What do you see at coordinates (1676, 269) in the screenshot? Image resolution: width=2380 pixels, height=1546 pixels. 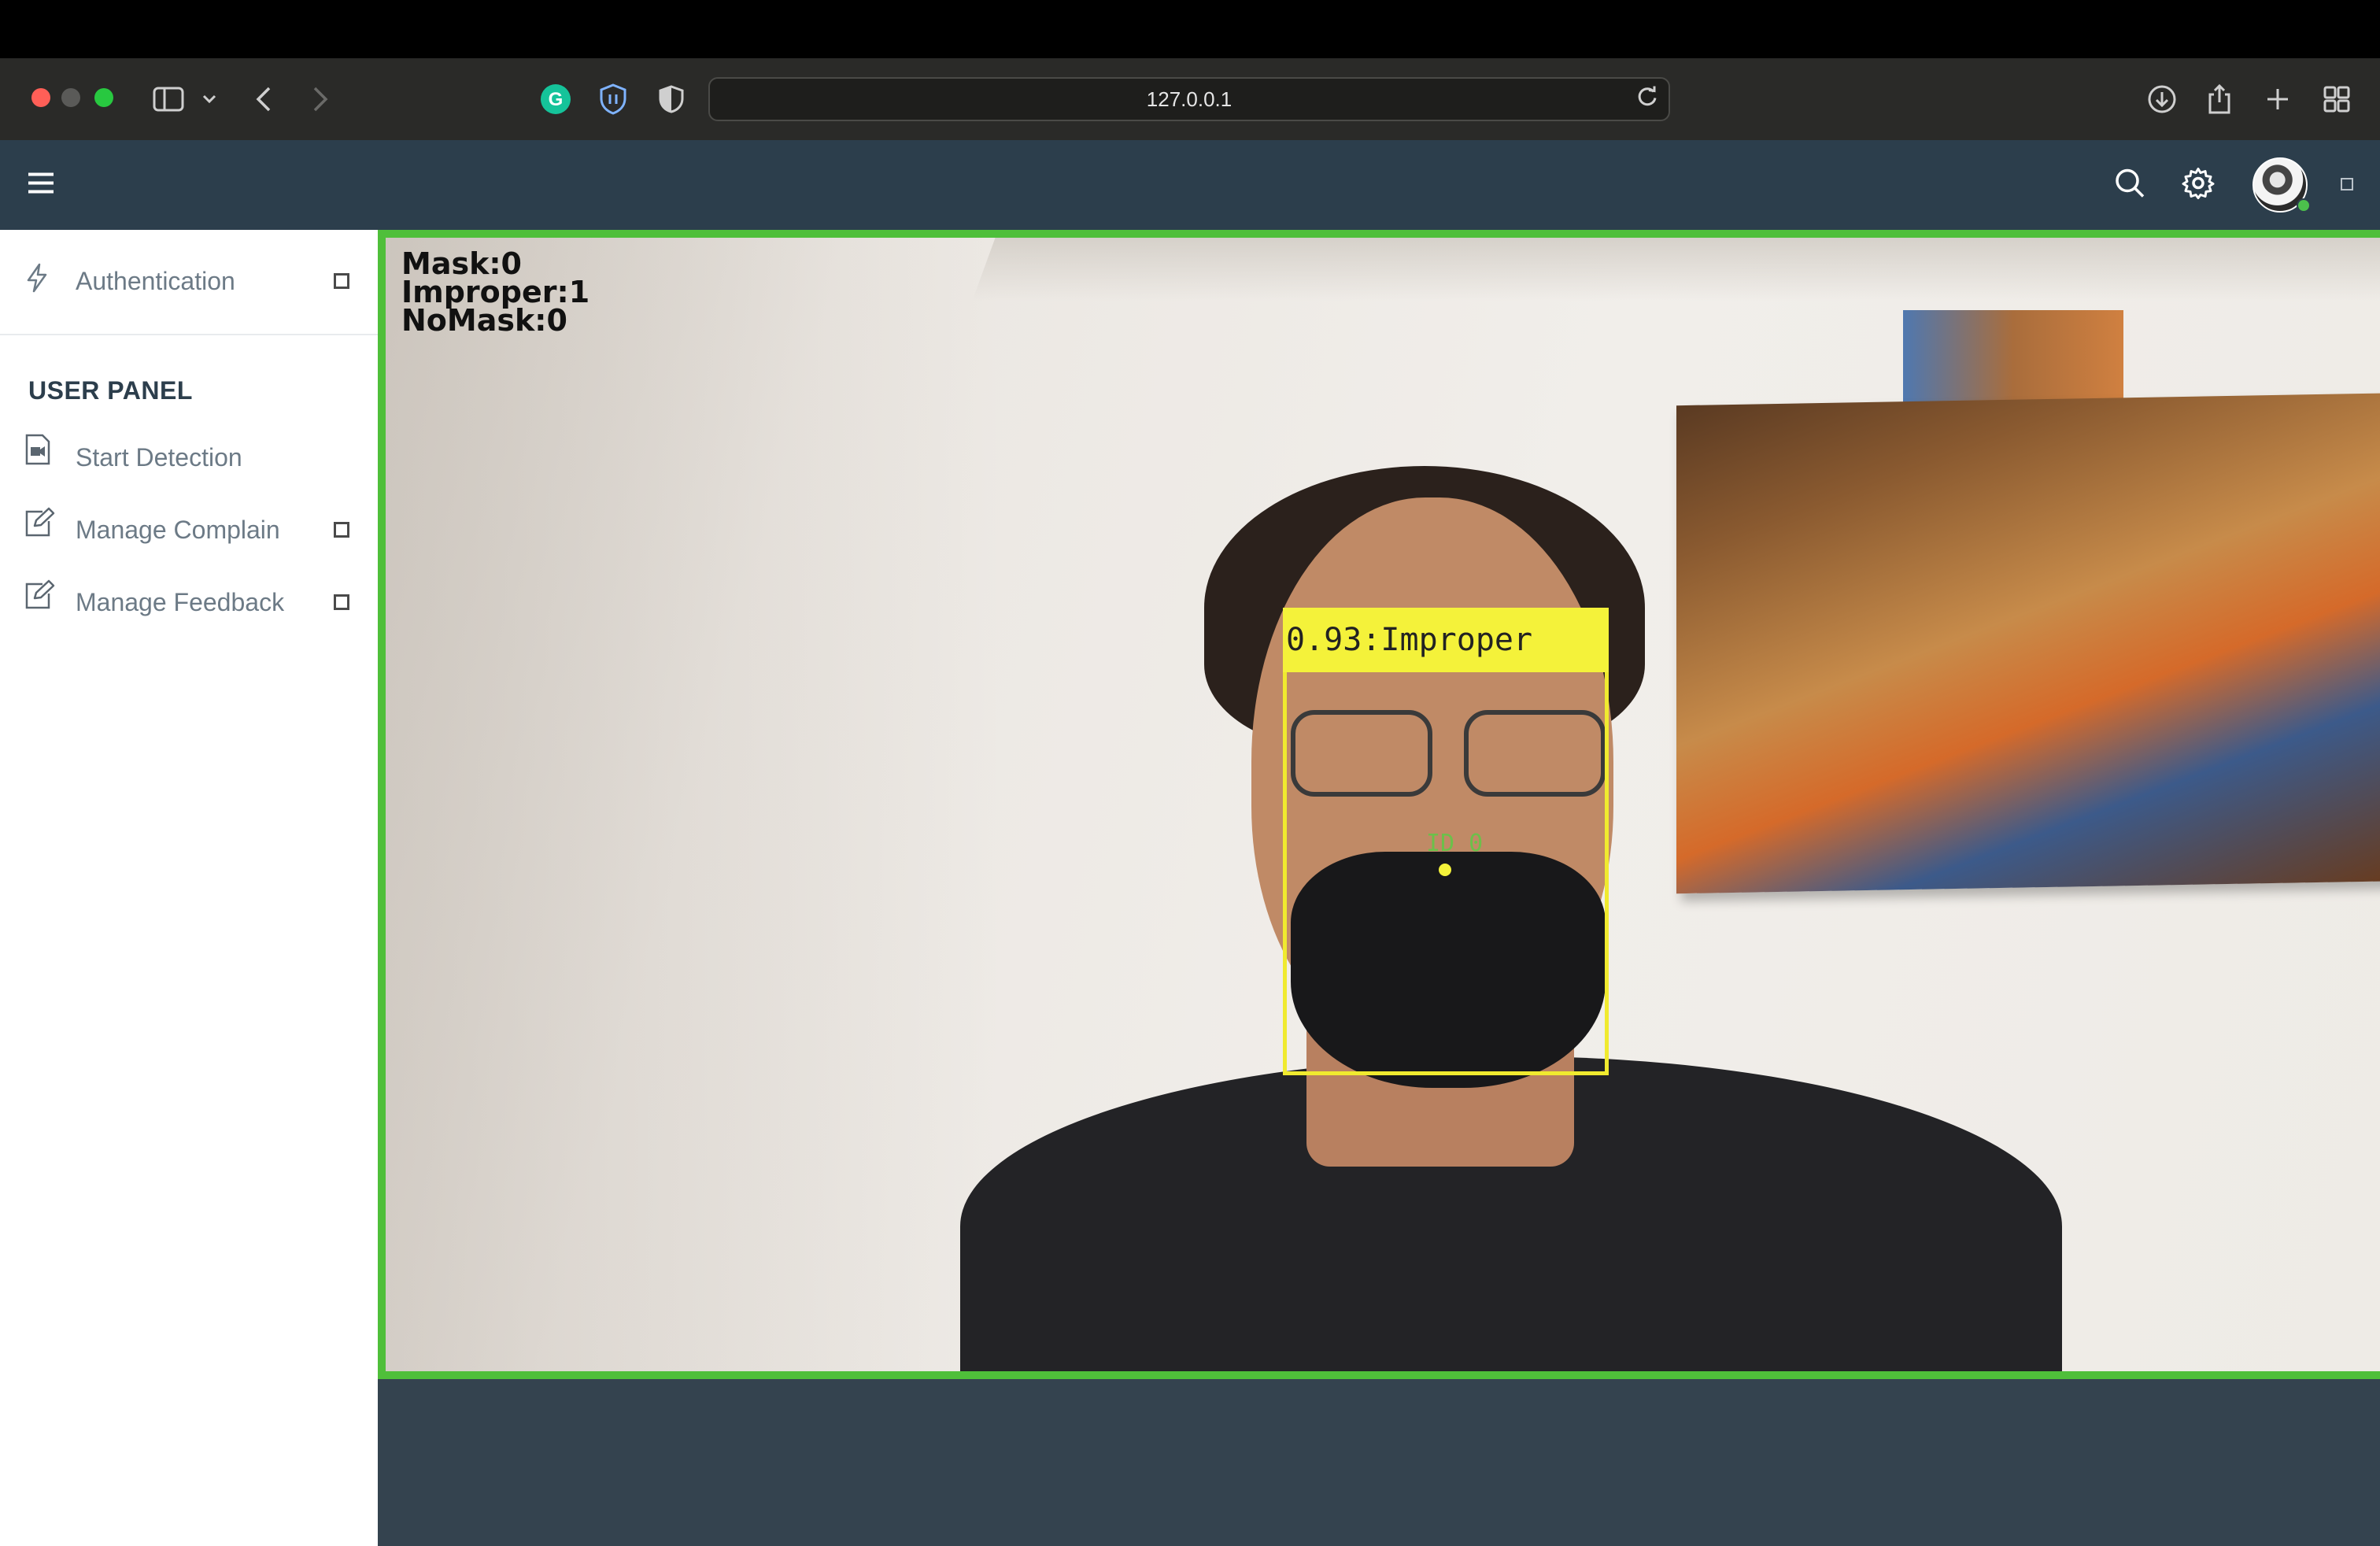 I see `ceiling-edge` at bounding box center [1676, 269].